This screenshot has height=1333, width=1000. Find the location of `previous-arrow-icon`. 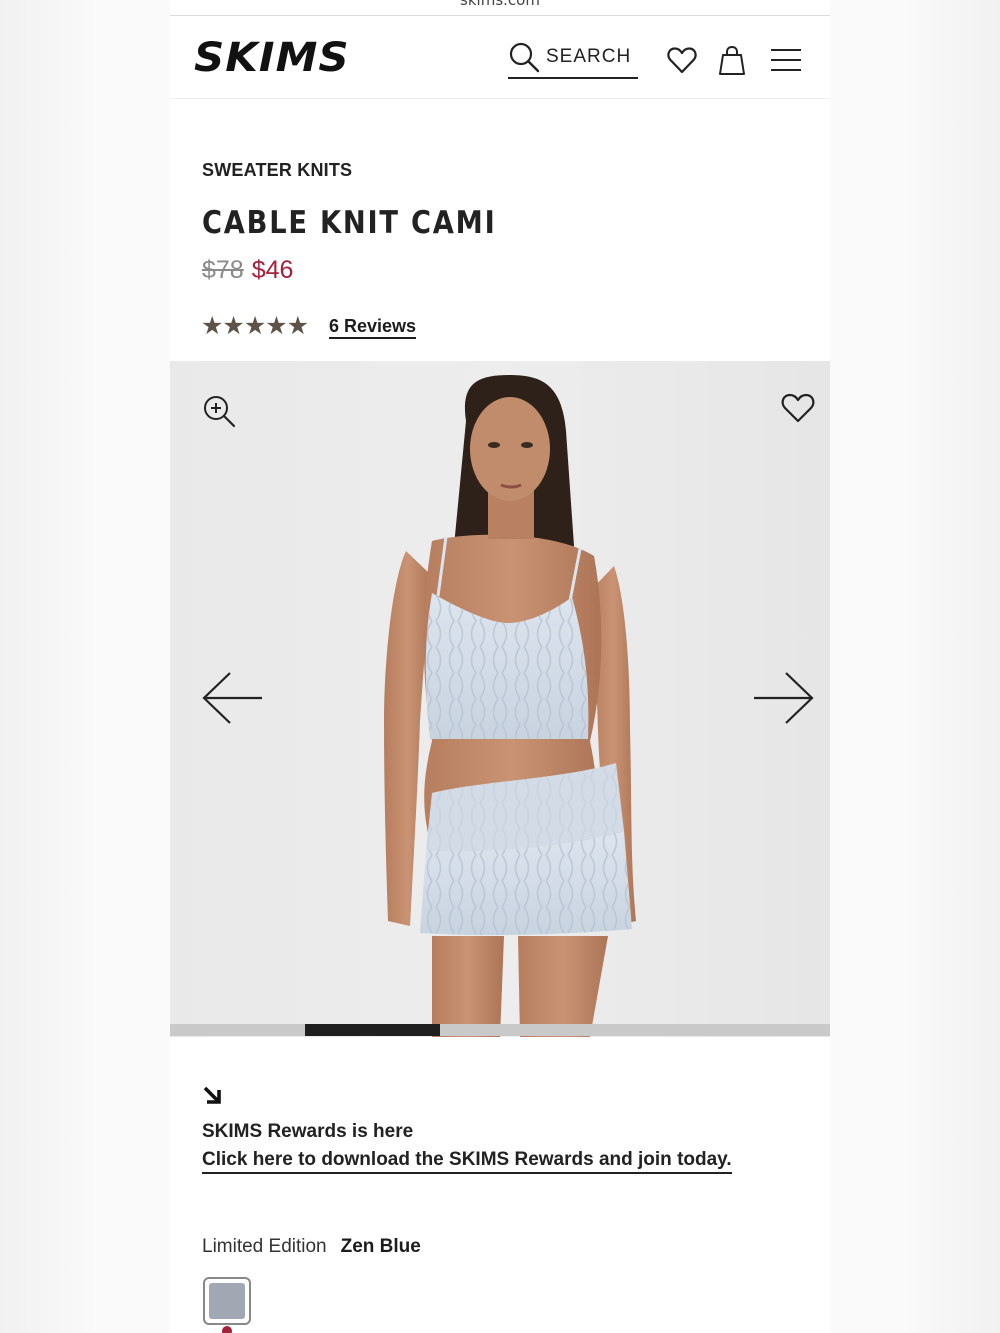

previous-arrow-icon is located at coordinates (233, 698).